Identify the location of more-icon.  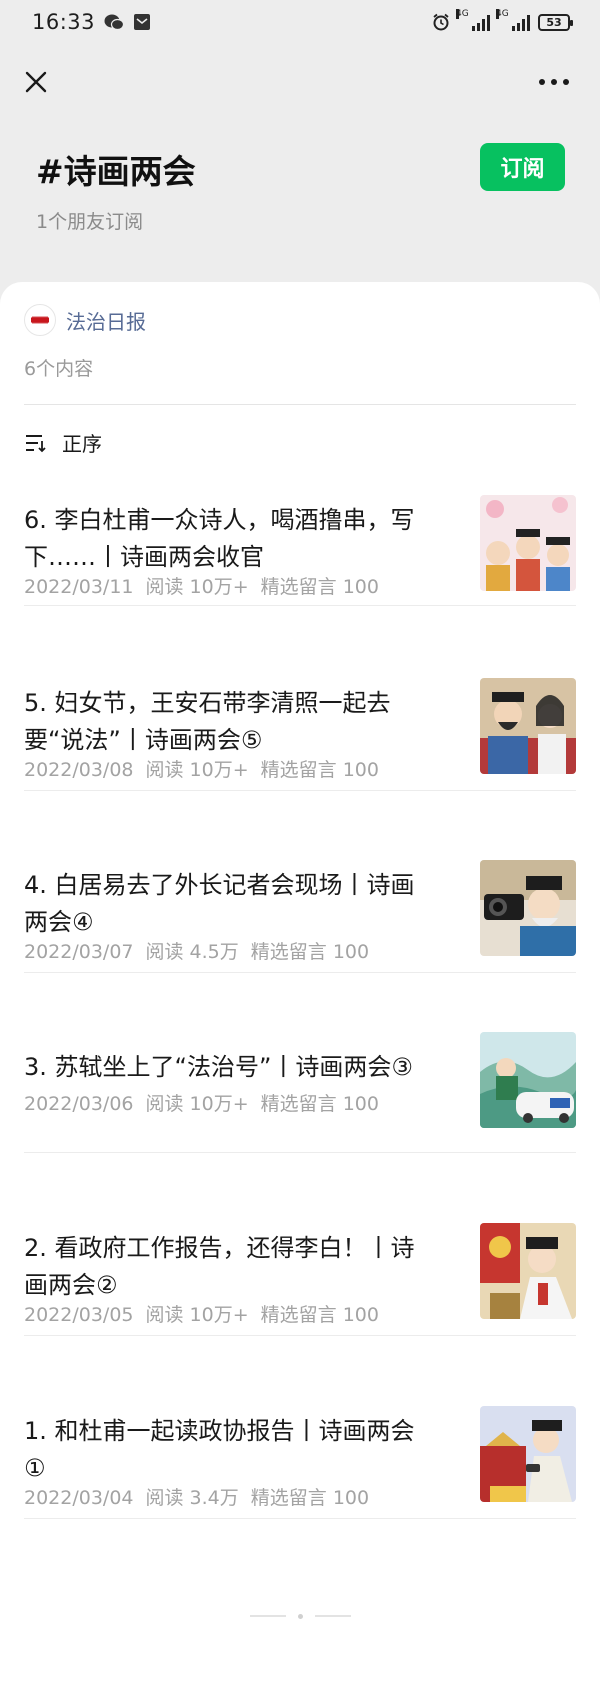
(554, 82).